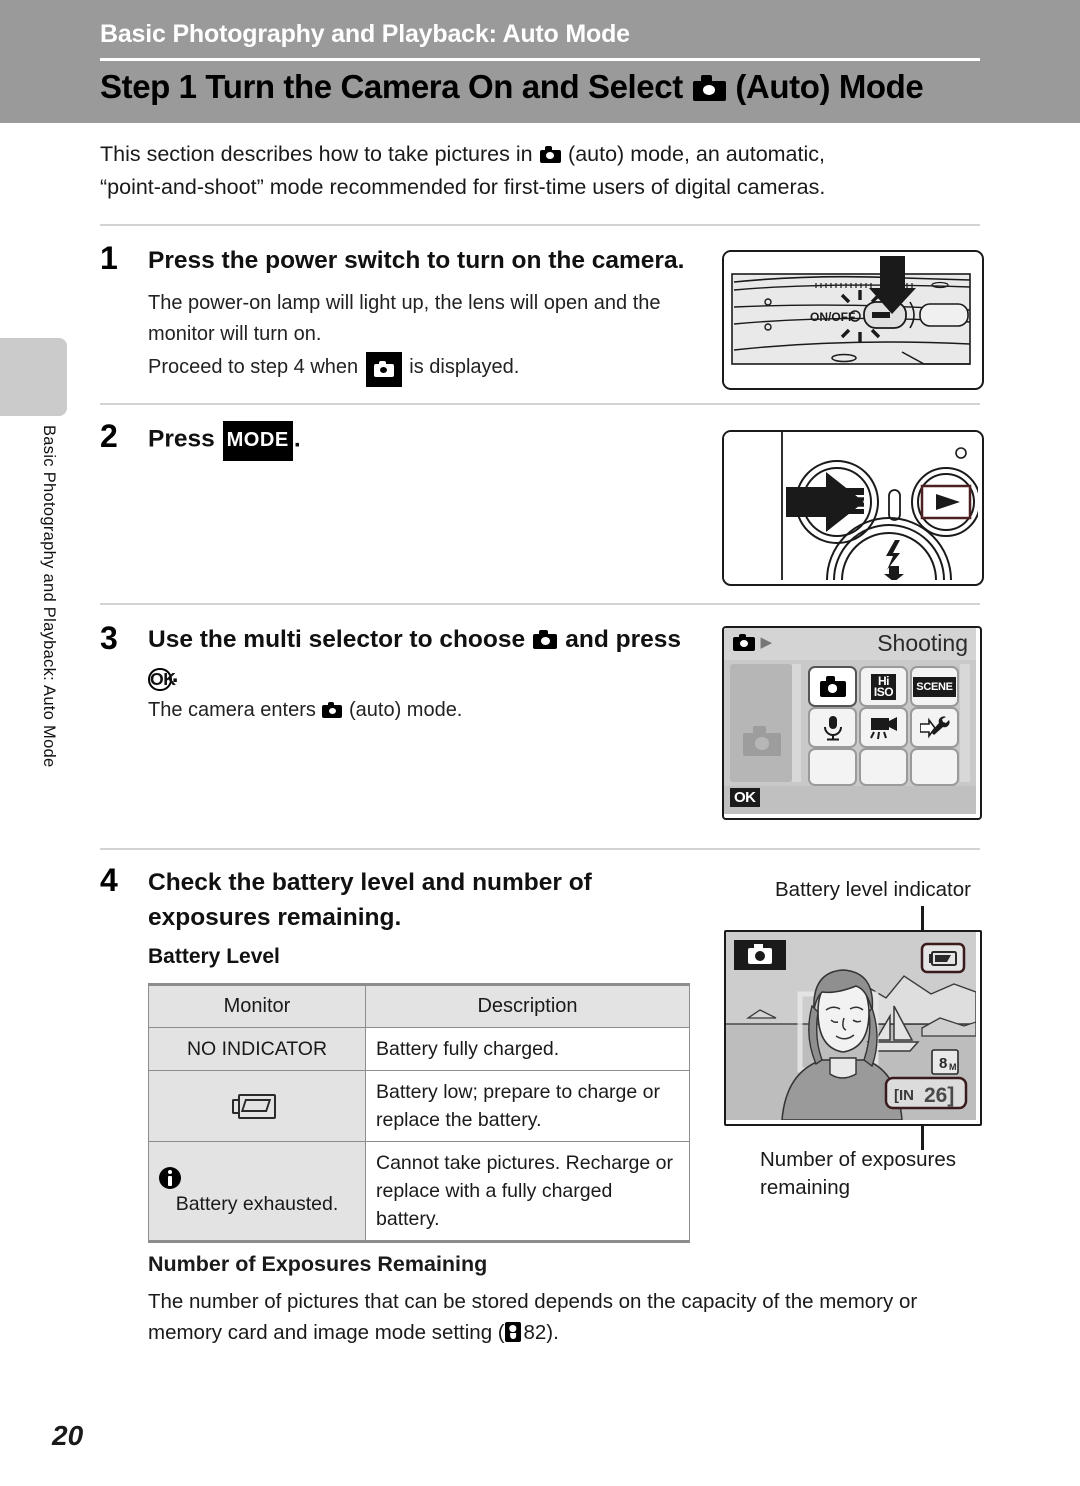 The height and width of the screenshot is (1486, 1080). Describe the element at coordinates (858, 1173) in the screenshot. I see `callout-number-of-exposures: Number of exposures remaining` at that location.